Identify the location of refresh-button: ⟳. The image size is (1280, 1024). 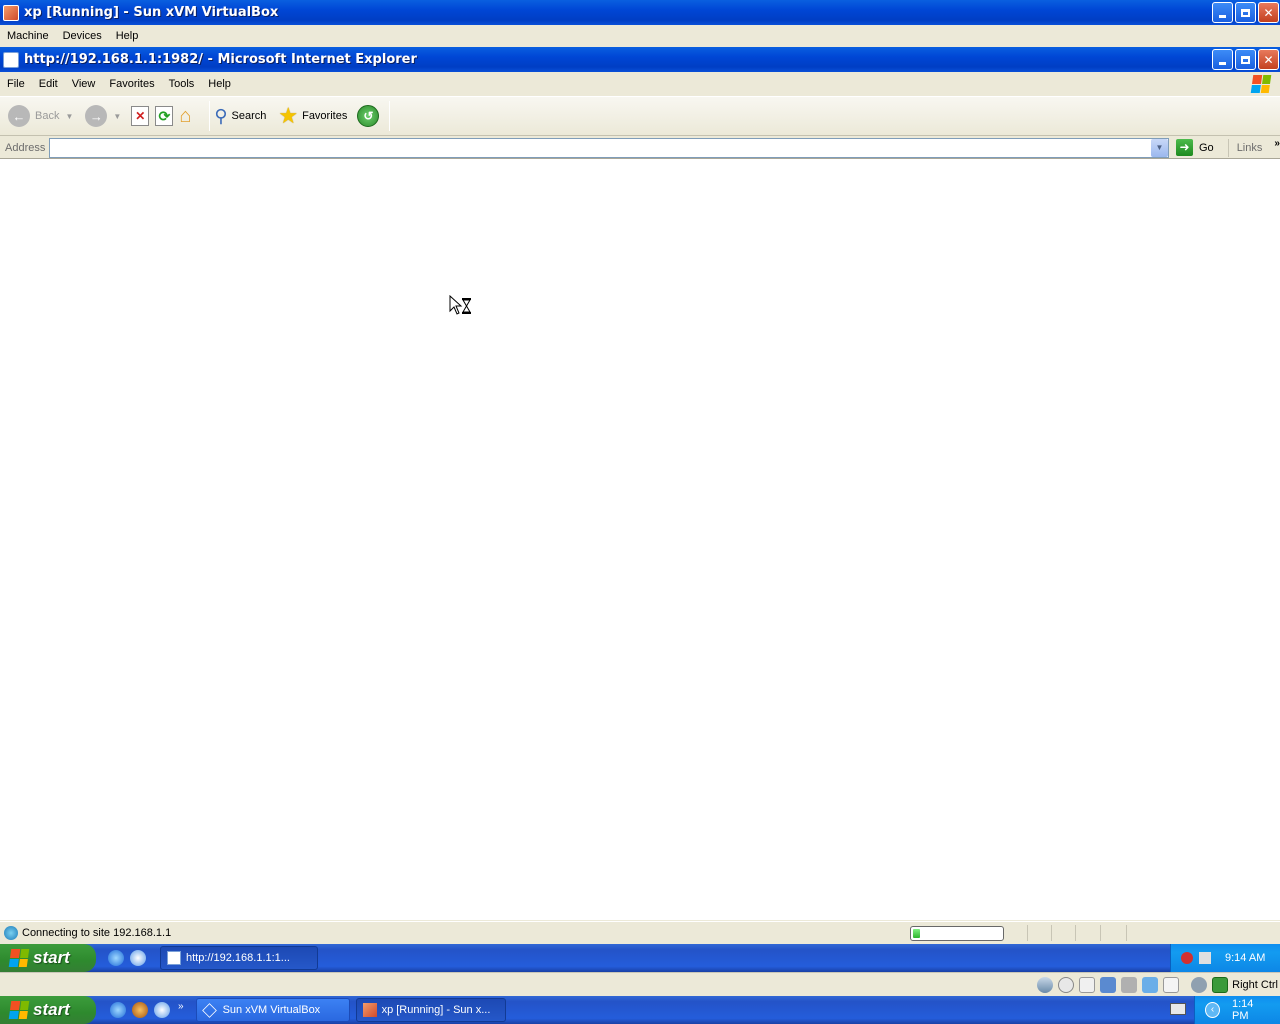
(164, 116).